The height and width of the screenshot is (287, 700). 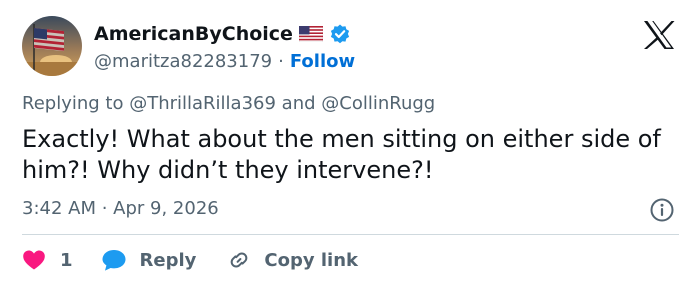 I want to click on mention-thrillarilla: @ThrillaRilla369, so click(x=202, y=103).